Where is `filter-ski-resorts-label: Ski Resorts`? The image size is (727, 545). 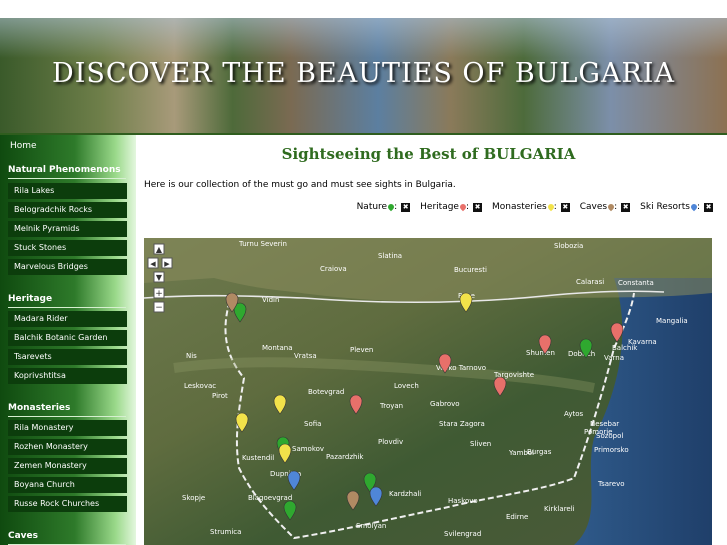 filter-ski-resorts-label: Ski Resorts is located at coordinates (665, 207).